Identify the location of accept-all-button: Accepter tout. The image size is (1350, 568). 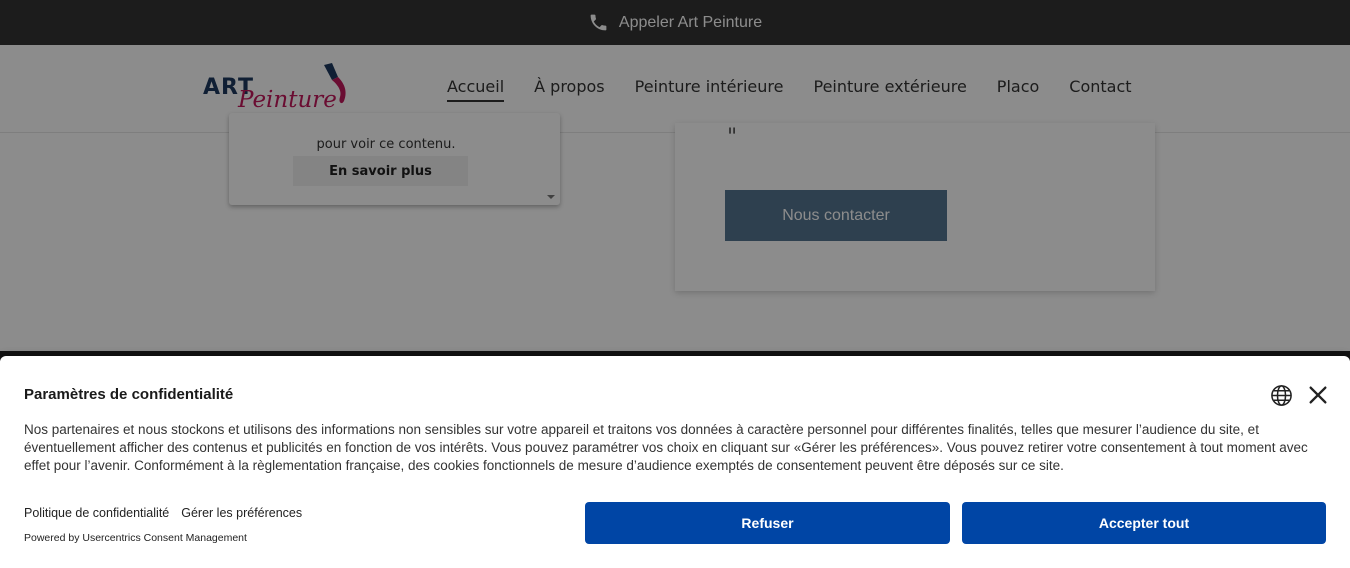
(1144, 523).